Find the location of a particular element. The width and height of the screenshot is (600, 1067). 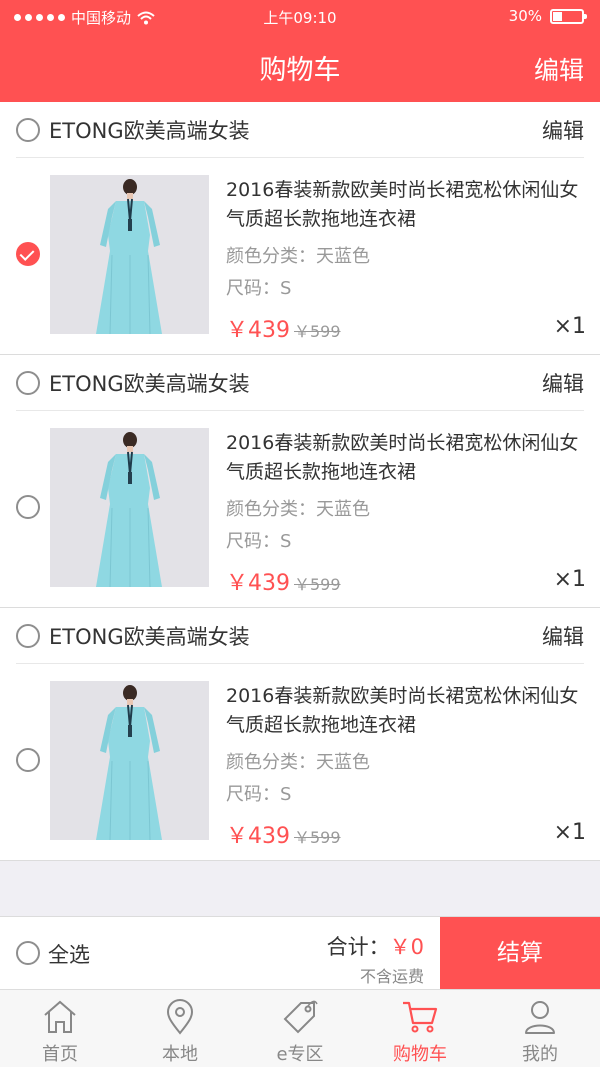

total-amount: ￥0 is located at coordinates (406, 947).